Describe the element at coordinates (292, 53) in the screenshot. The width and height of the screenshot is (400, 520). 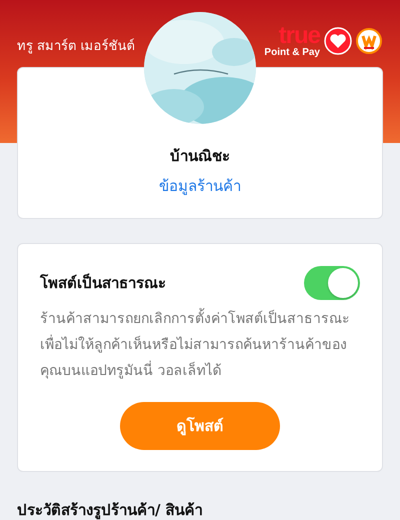
I see `logo-tagline: Point & Pay` at that location.